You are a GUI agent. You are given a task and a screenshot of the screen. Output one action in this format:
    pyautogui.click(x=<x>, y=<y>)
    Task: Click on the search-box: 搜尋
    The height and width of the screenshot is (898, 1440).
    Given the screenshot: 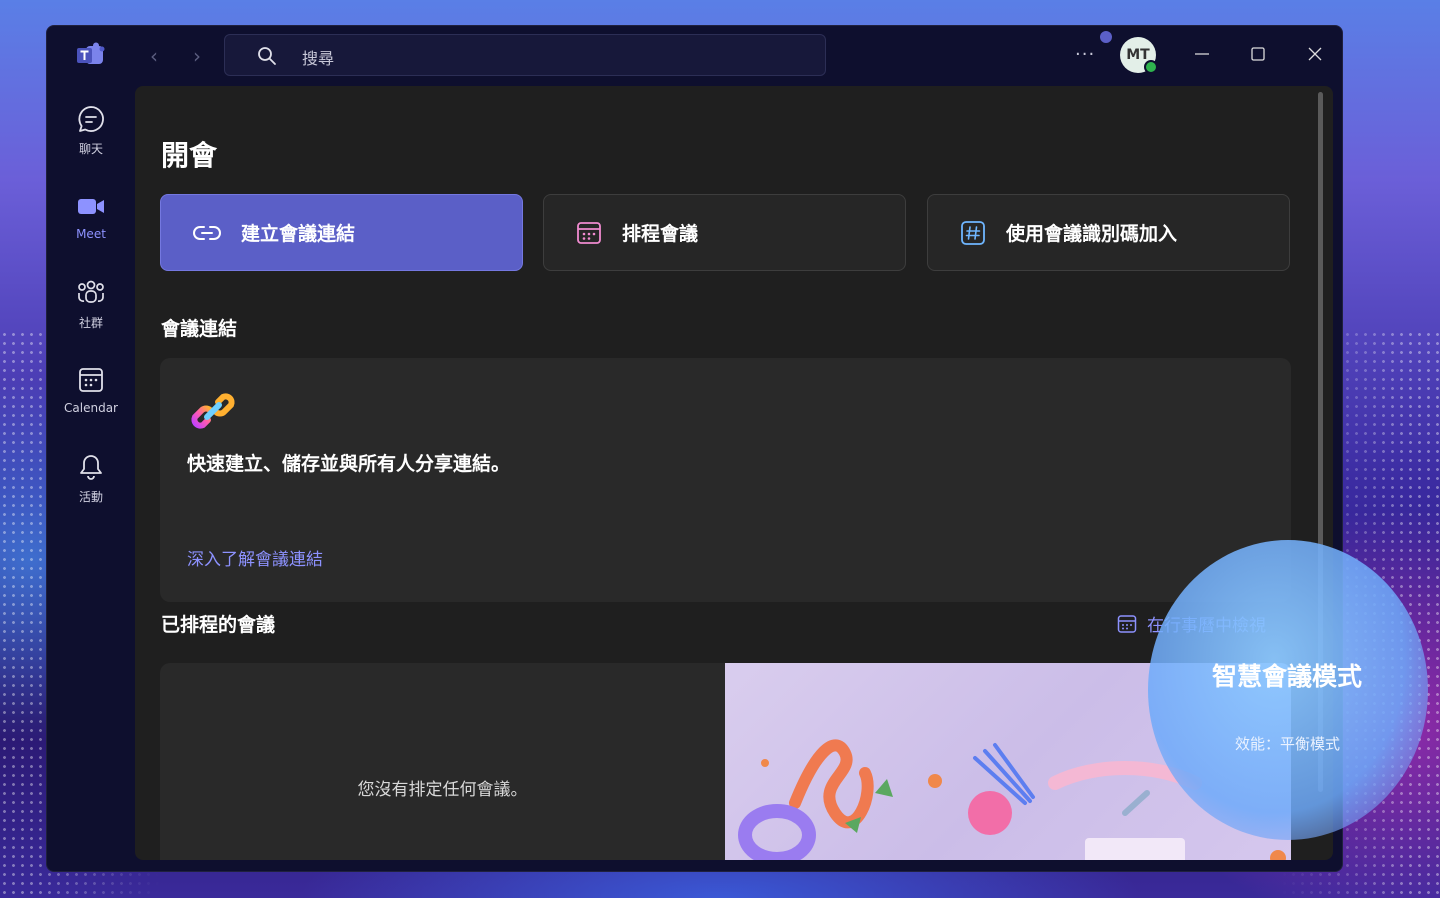 What is the action you would take?
    pyautogui.click(x=525, y=55)
    